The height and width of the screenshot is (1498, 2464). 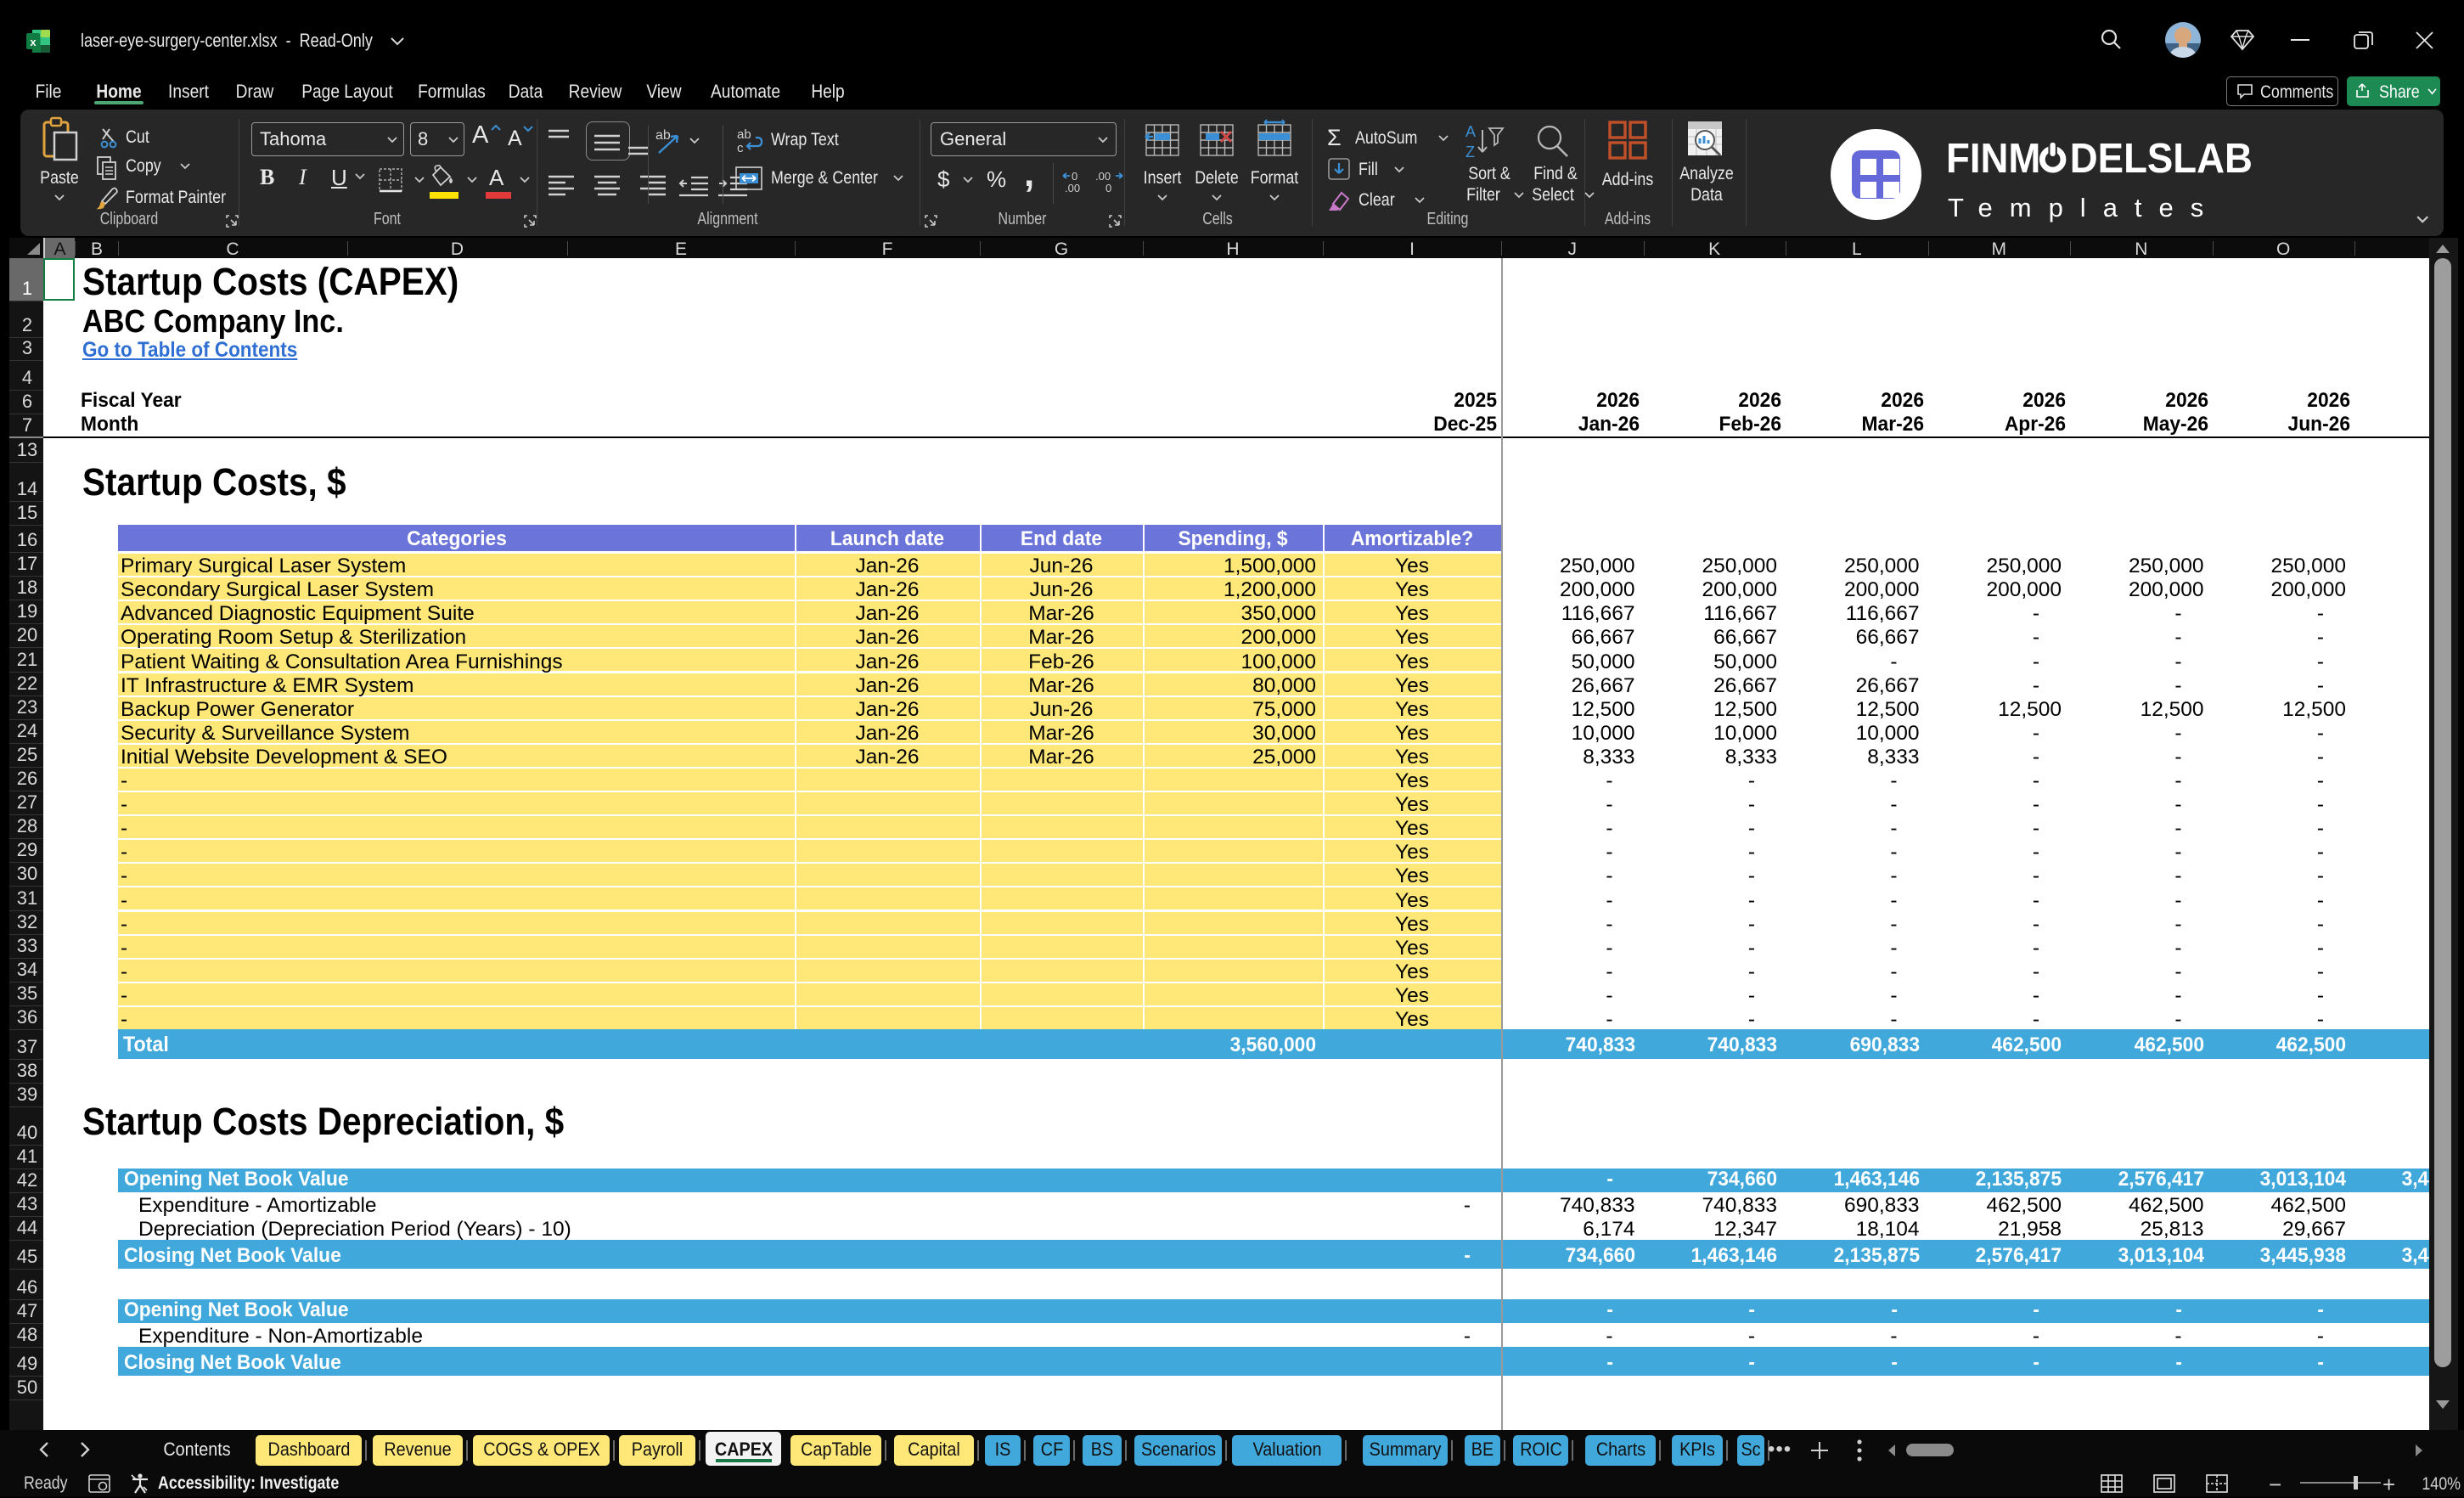 I want to click on svg-text: c, so click(x=740, y=148).